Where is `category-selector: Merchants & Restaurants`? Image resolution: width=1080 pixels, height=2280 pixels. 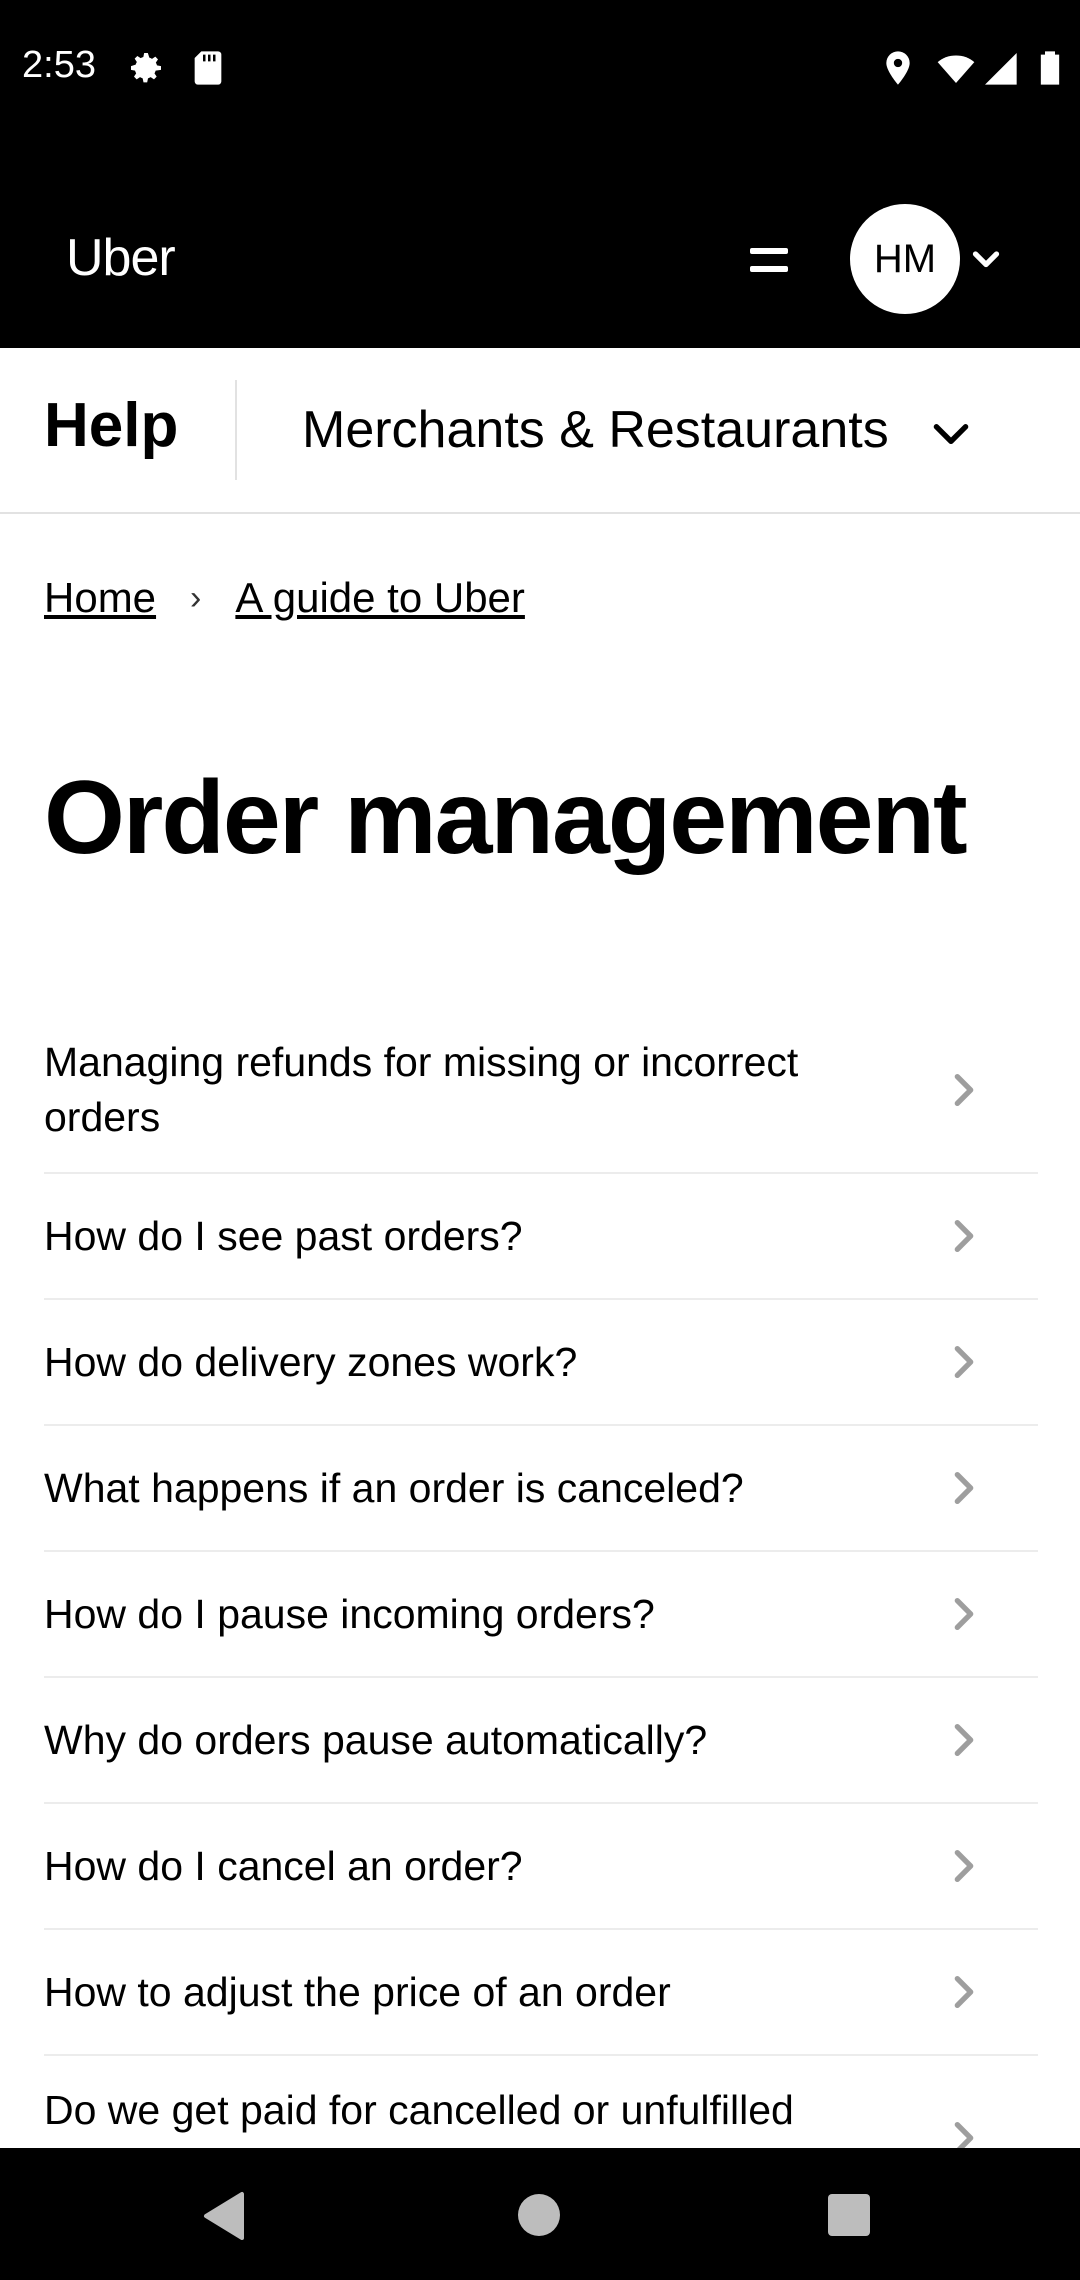 category-selector: Merchants & Restaurants is located at coordinates (595, 430).